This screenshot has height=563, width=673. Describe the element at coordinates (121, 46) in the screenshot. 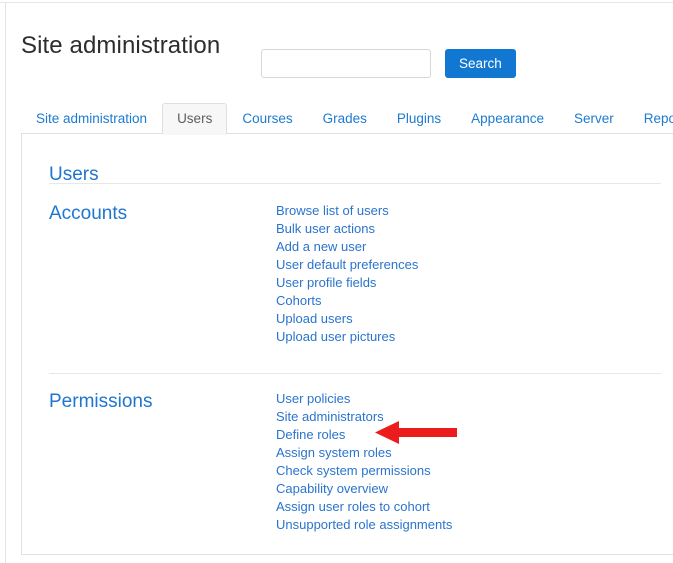

I see `page-title: Site administration` at that location.